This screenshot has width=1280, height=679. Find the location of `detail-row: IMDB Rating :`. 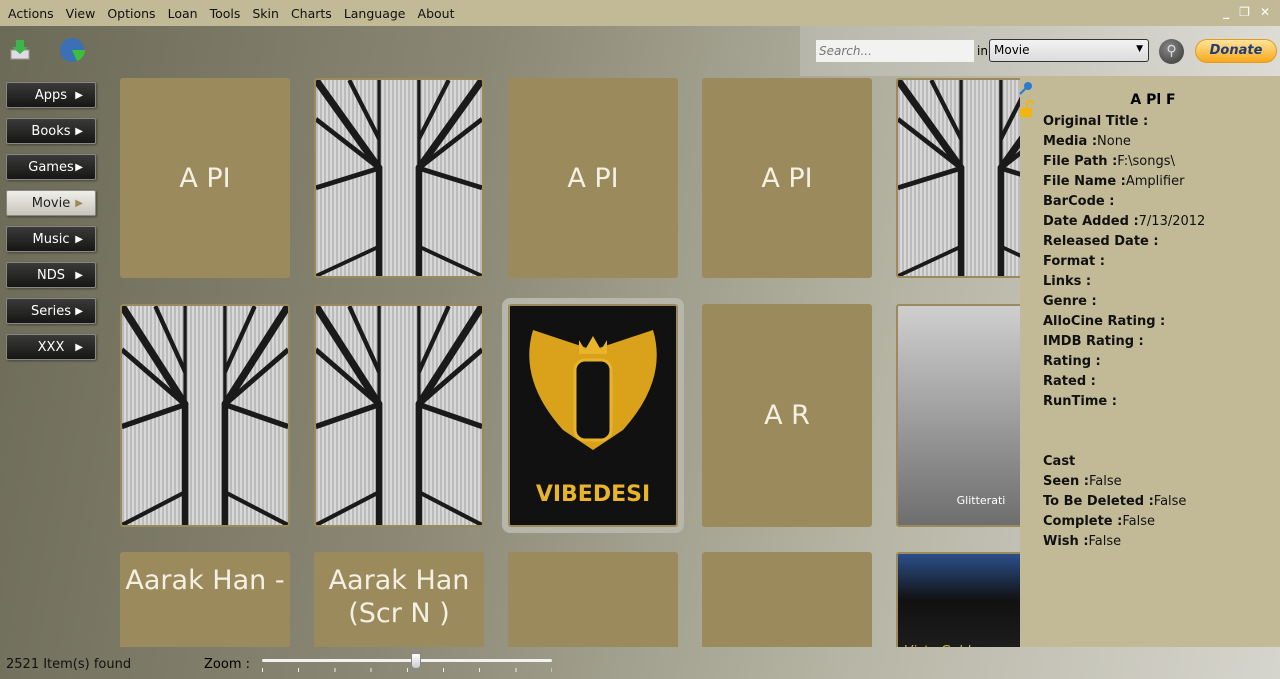

detail-row: IMDB Rating : is located at coordinates (1161, 342).